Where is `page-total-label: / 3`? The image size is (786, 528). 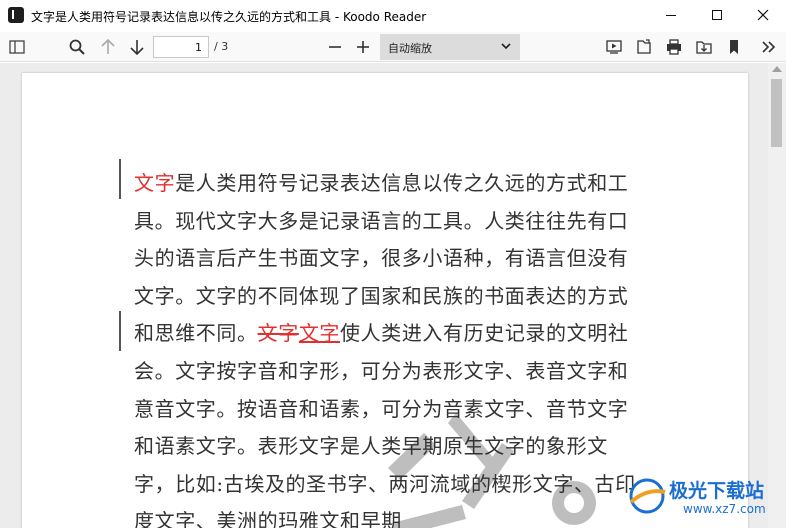
page-total-label: / 3 is located at coordinates (221, 46).